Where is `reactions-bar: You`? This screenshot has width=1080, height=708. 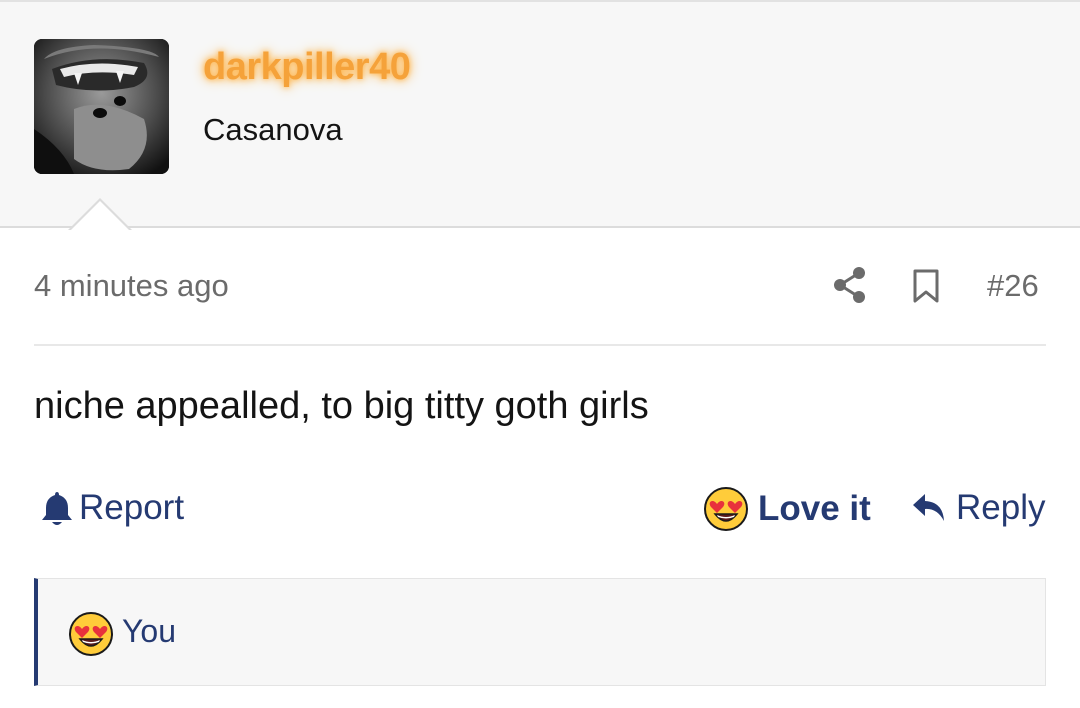
reactions-bar: You is located at coordinates (540, 632).